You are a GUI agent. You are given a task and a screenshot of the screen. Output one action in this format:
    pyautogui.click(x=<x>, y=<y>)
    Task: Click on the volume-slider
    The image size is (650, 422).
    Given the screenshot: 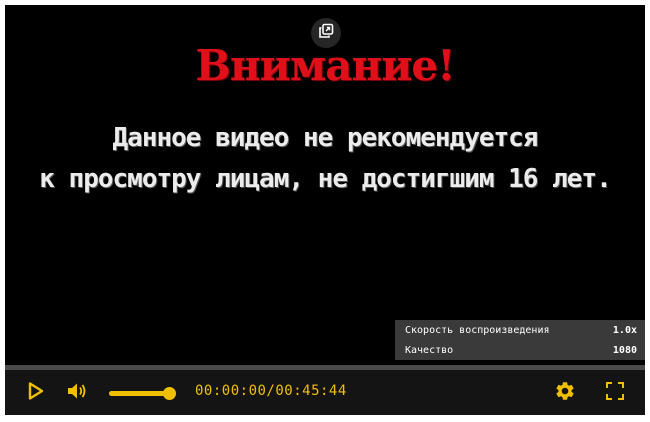 What is the action you would take?
    pyautogui.click(x=142, y=393)
    